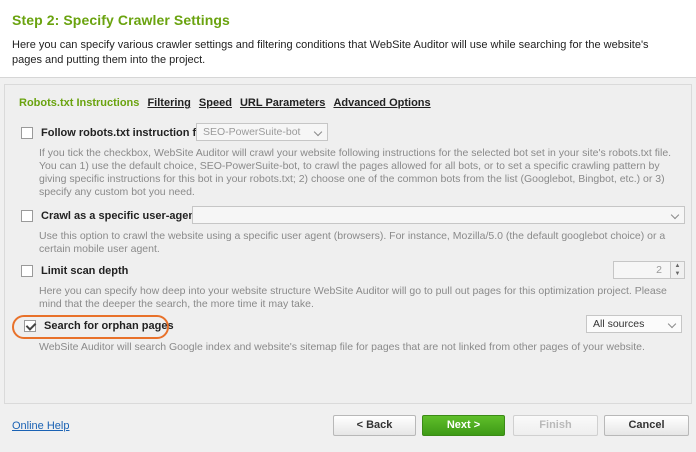 This screenshot has width=696, height=452. What do you see at coordinates (555, 425) in the screenshot?
I see `finish-button: Finish` at bounding box center [555, 425].